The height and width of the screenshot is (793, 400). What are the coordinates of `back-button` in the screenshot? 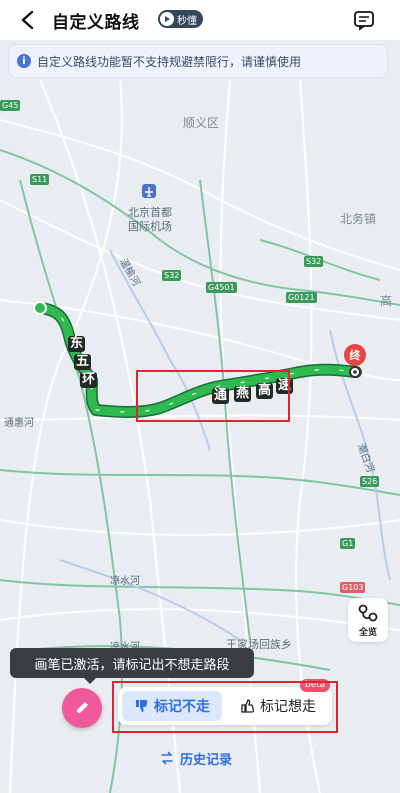 It's located at (28, 20).